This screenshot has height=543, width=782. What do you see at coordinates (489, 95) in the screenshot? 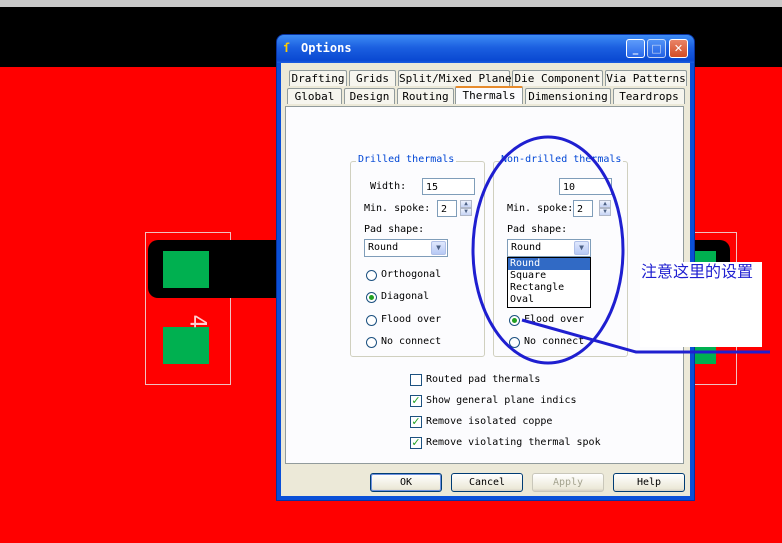
I see `tab-thermals: Thermals` at bounding box center [489, 95].